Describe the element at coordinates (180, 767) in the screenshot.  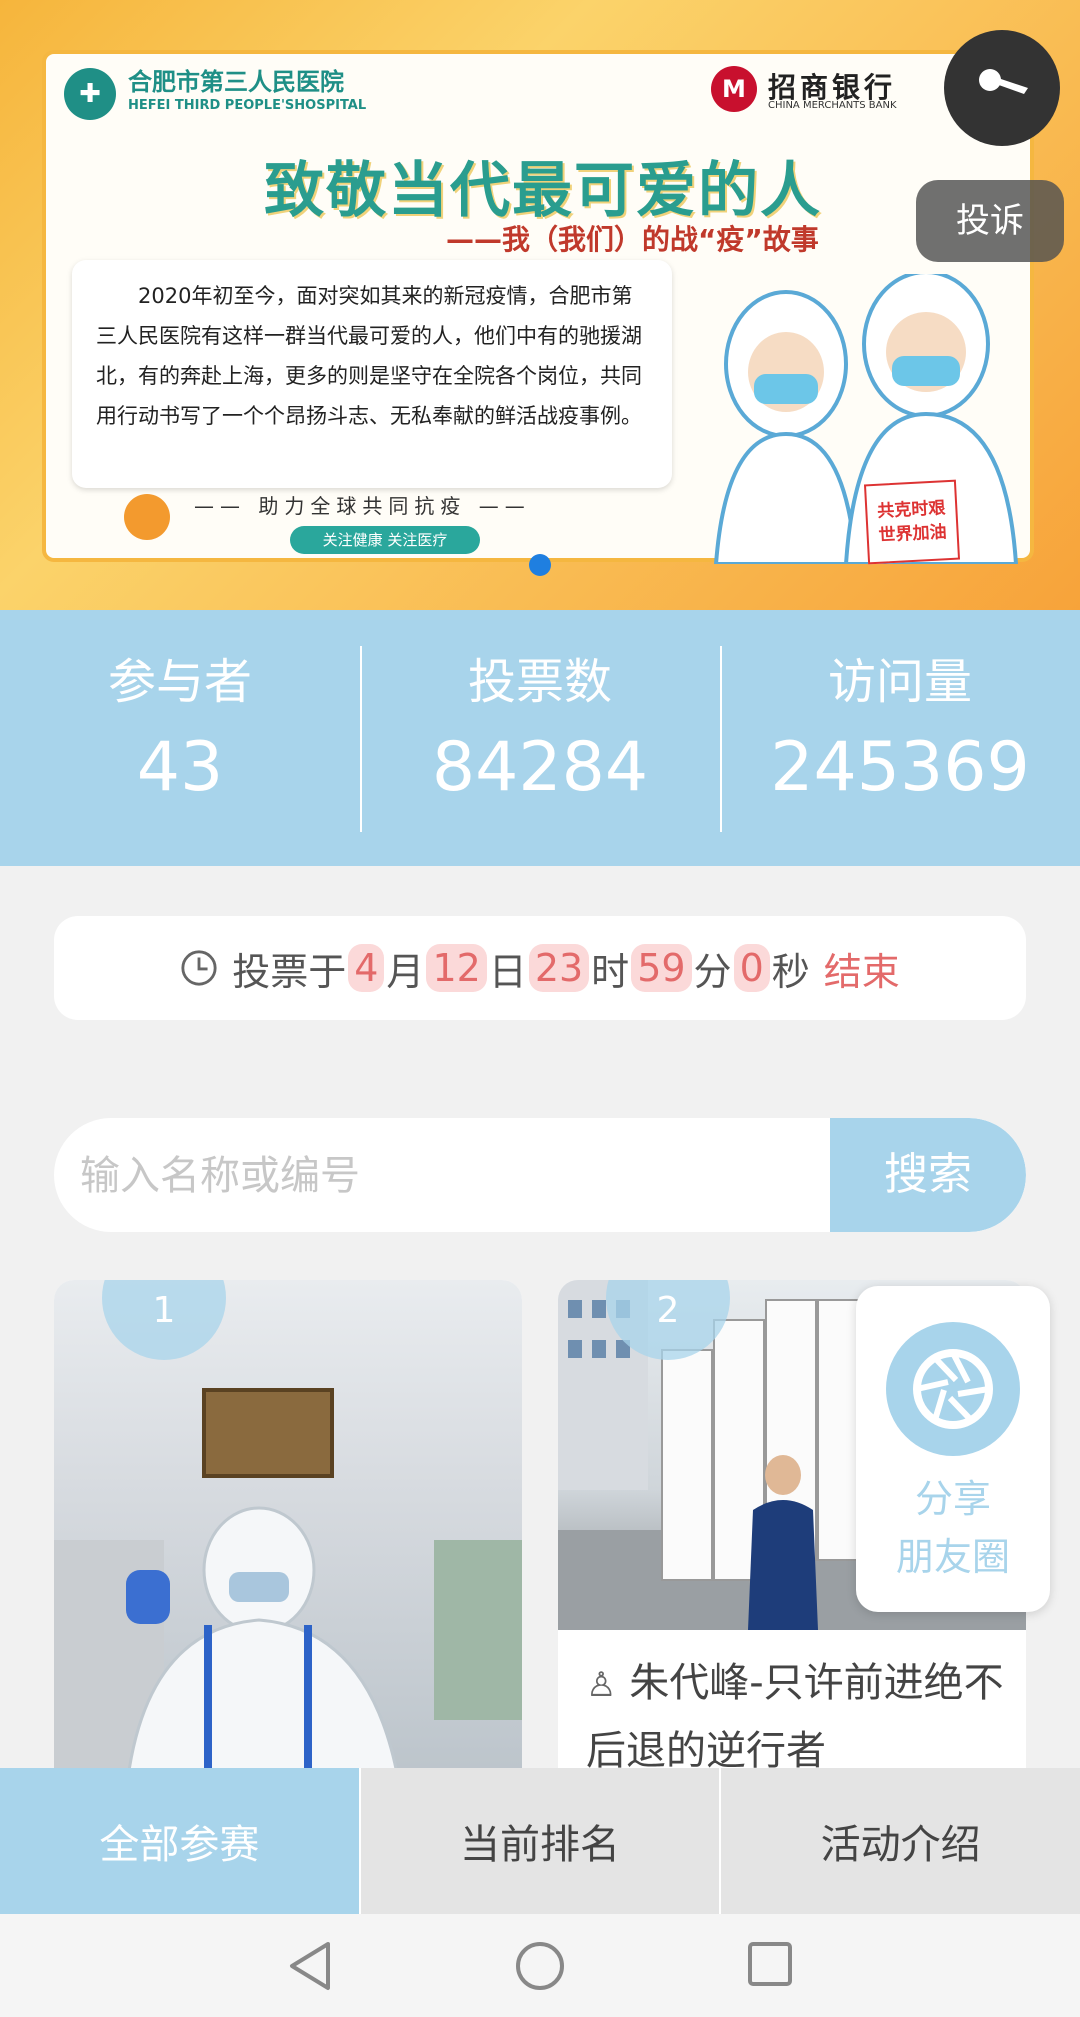
I see `stat-value: 43` at that location.